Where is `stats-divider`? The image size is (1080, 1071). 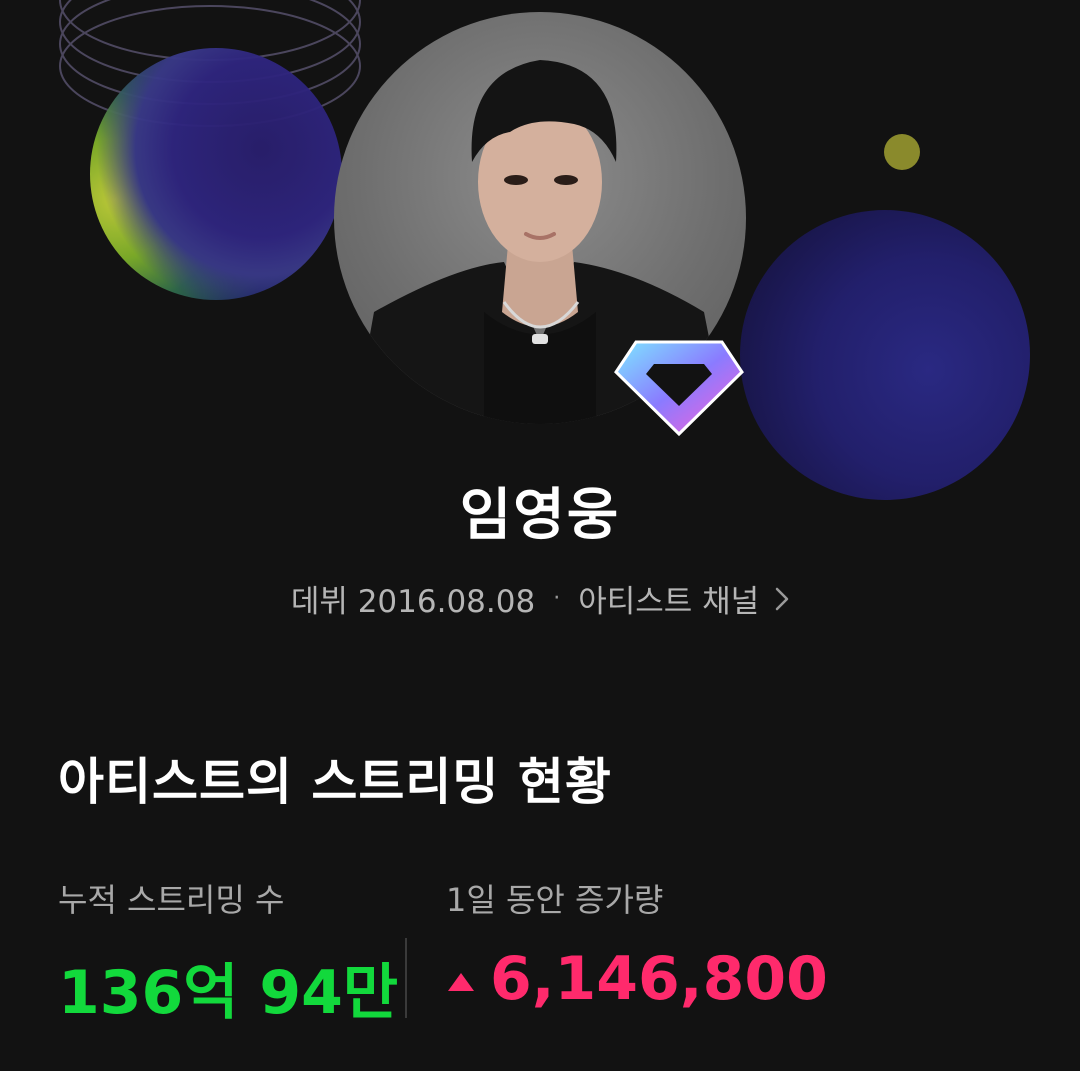 stats-divider is located at coordinates (406, 978).